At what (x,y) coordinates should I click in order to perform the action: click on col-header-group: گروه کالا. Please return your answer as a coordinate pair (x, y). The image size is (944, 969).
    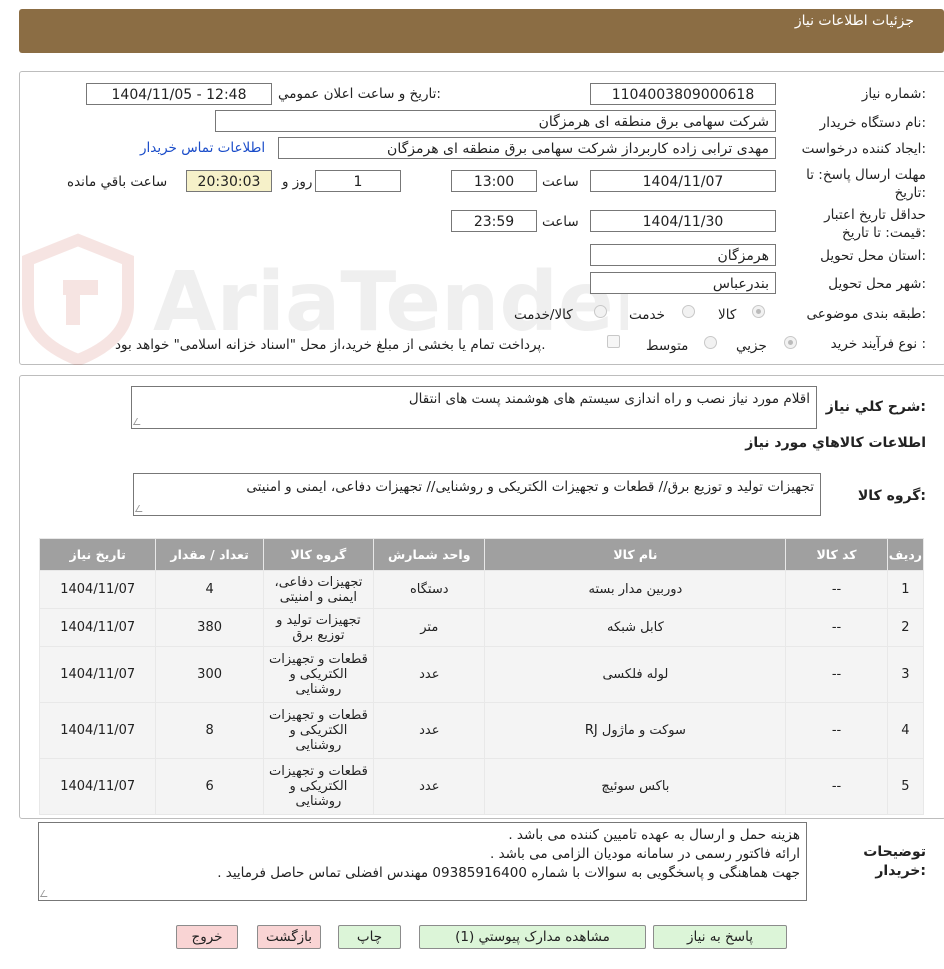
    Looking at the image, I should click on (318, 554).